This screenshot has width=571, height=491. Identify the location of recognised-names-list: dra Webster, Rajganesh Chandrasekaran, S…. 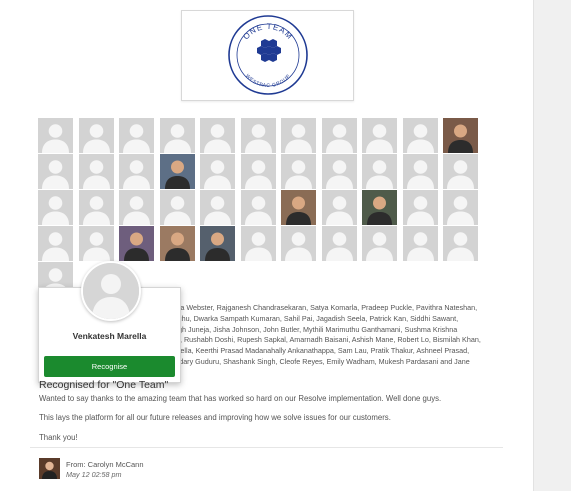
(339, 335).